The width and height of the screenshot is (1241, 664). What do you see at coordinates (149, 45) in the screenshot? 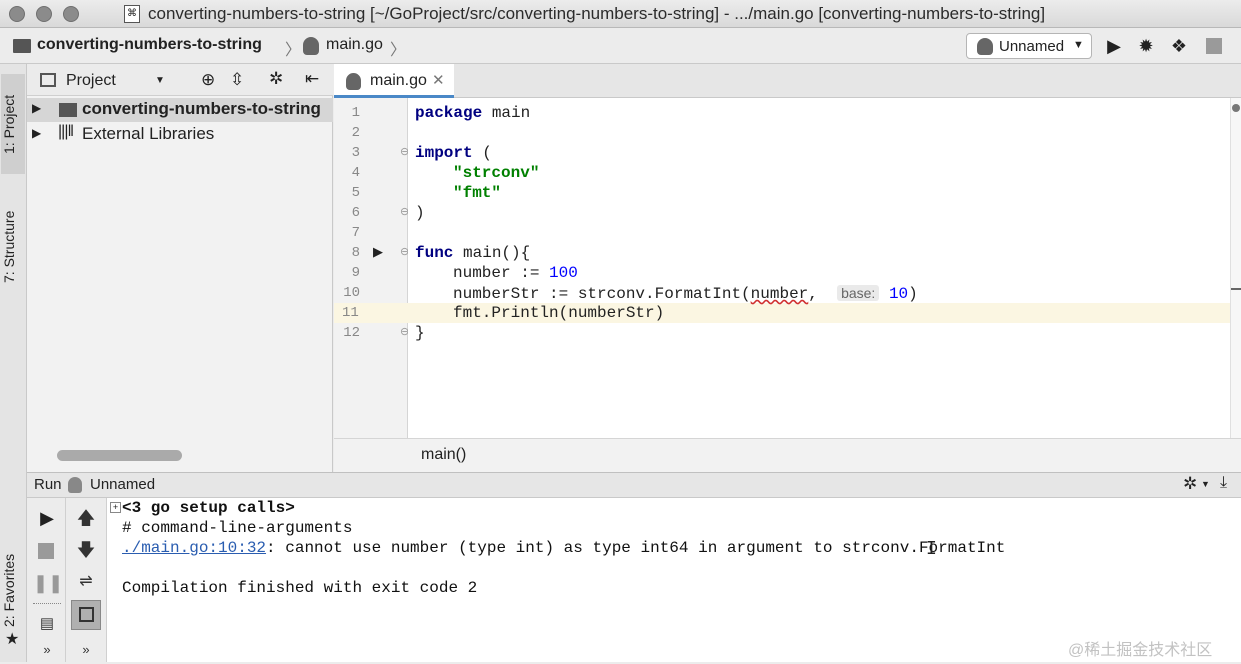
I see `breadcrumb-project: converting-numbers-to-string` at bounding box center [149, 45].